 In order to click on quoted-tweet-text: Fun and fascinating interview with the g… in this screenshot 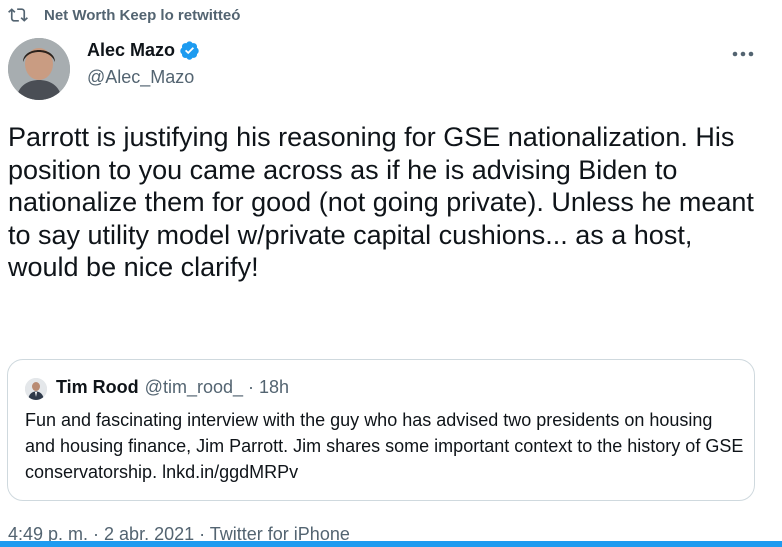, I will do `click(385, 446)`.